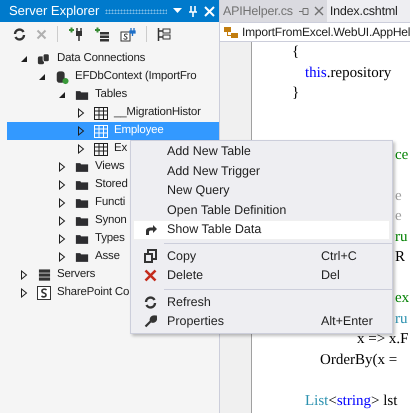 Image resolution: width=410 pixels, height=413 pixels. I want to click on tree-item-label: __MigrationHistor, so click(157, 112).